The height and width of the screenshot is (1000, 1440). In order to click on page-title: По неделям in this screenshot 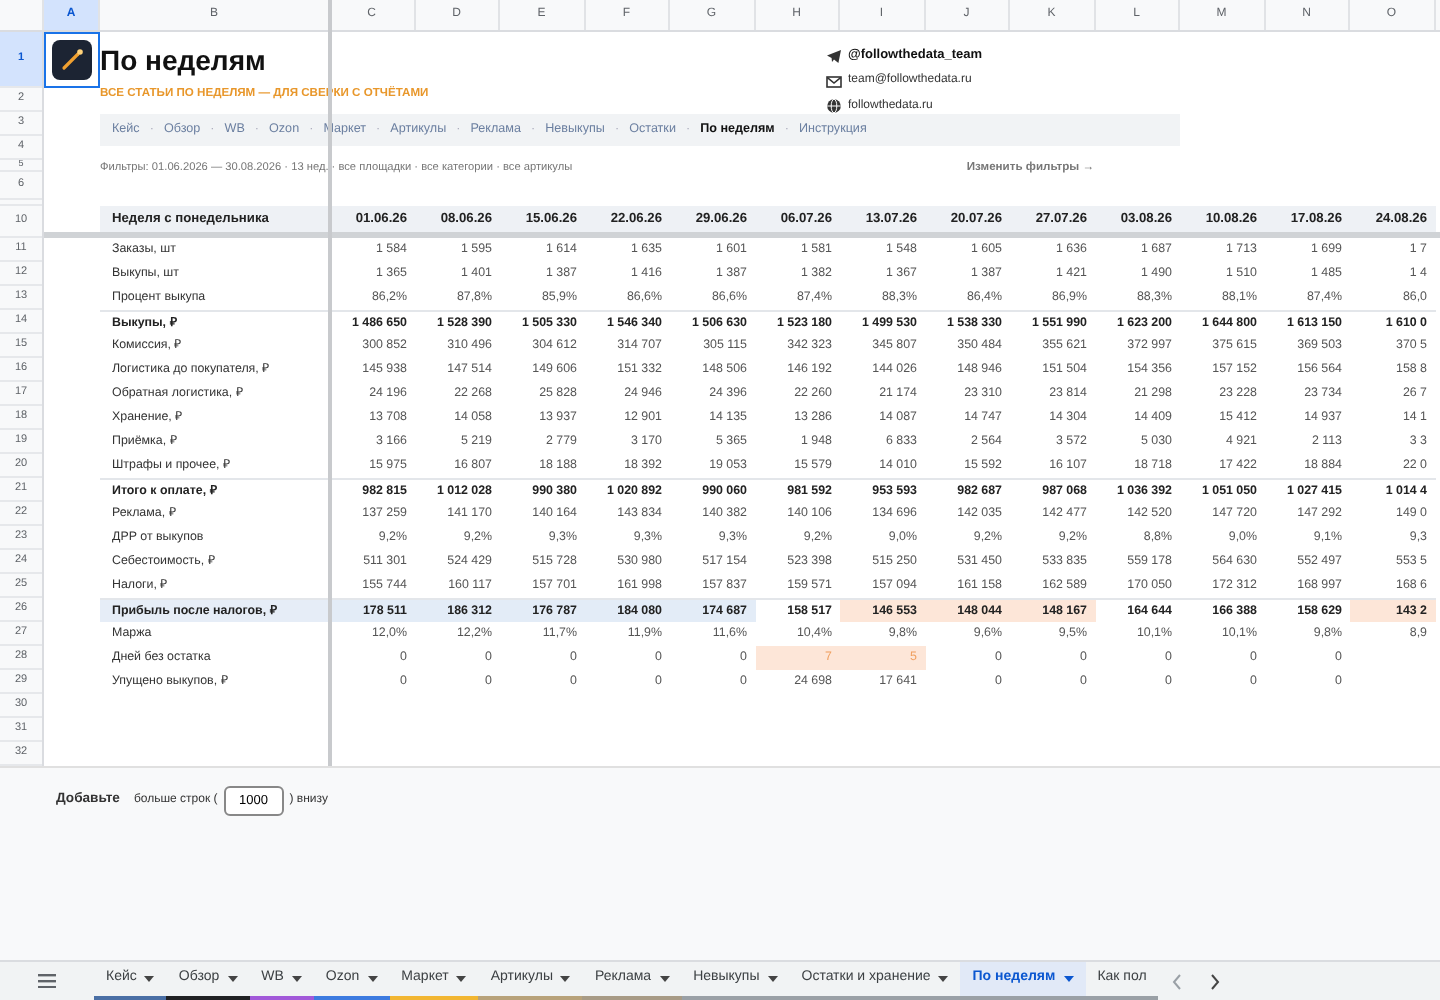, I will do `click(183, 60)`.